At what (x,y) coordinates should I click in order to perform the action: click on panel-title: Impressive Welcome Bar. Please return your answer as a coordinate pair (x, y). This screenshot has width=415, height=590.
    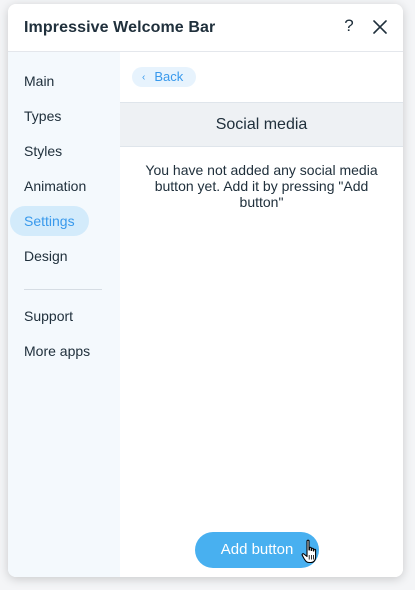
    Looking at the image, I should click on (120, 27).